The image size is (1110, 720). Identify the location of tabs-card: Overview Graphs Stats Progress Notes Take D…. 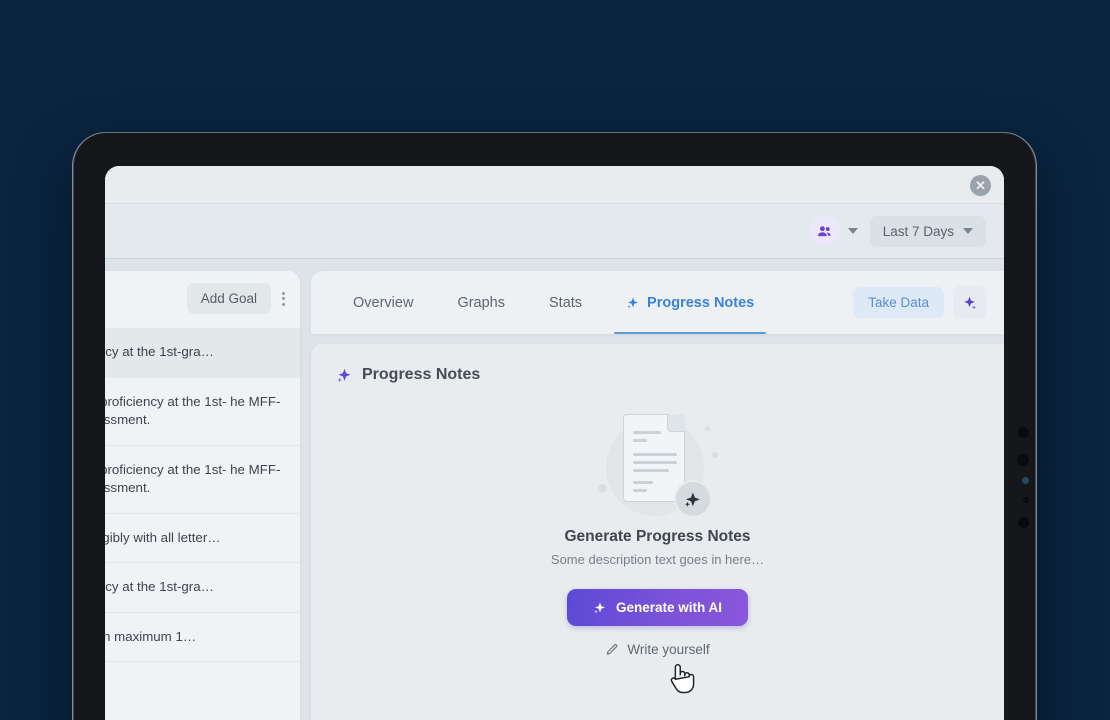
(657, 302).